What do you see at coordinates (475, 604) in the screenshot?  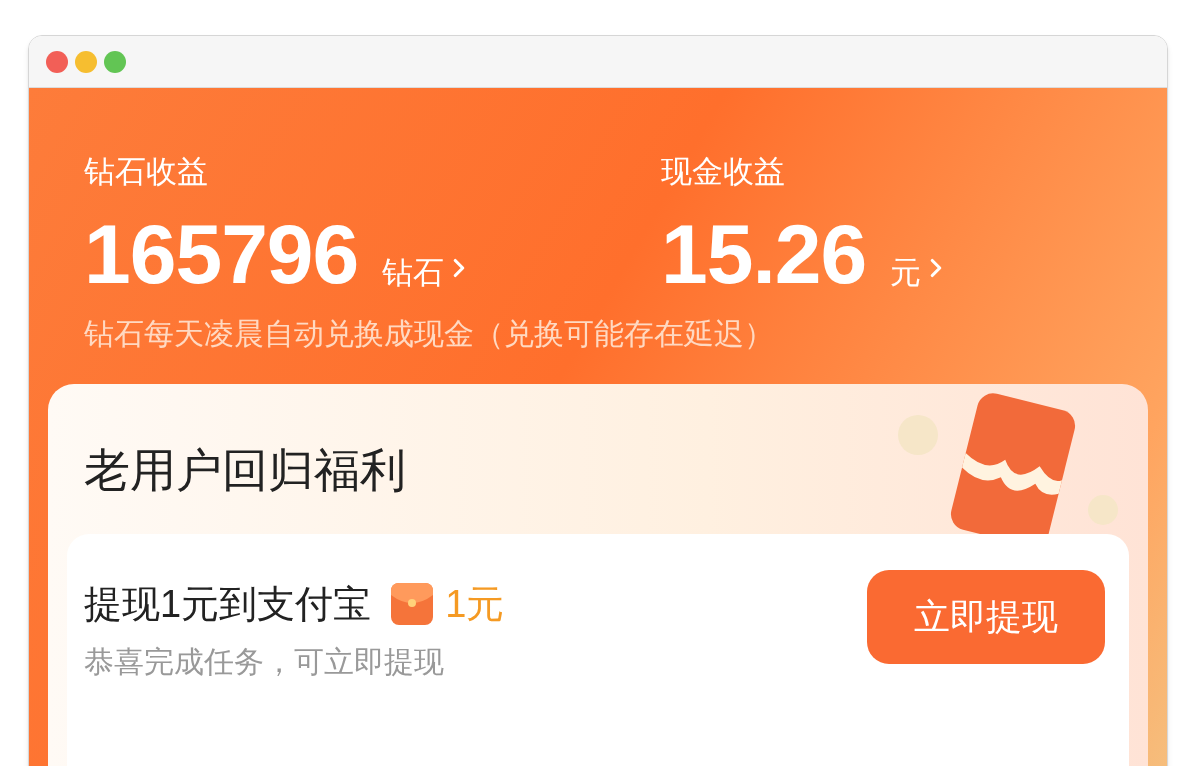 I see `reward-amount: 1元` at bounding box center [475, 604].